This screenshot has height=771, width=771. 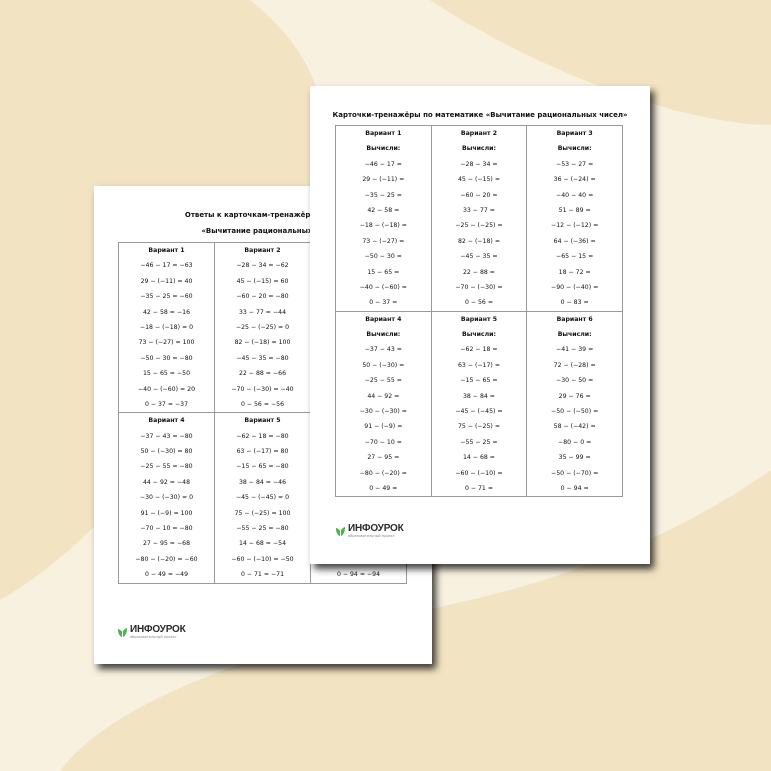 What do you see at coordinates (575, 164) in the screenshot?
I see `expression: −53 − 27 =` at bounding box center [575, 164].